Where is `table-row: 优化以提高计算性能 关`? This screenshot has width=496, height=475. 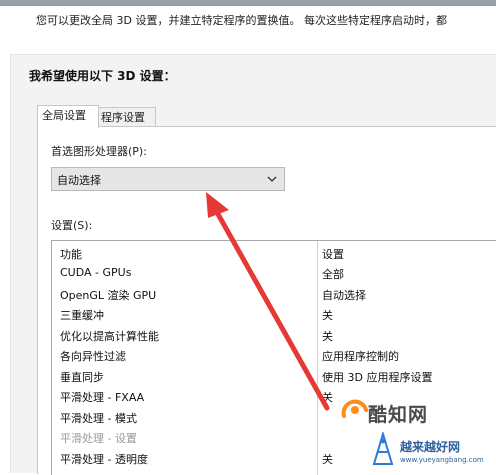
table-row: 优化以提高计算性能 关 is located at coordinates (274, 335).